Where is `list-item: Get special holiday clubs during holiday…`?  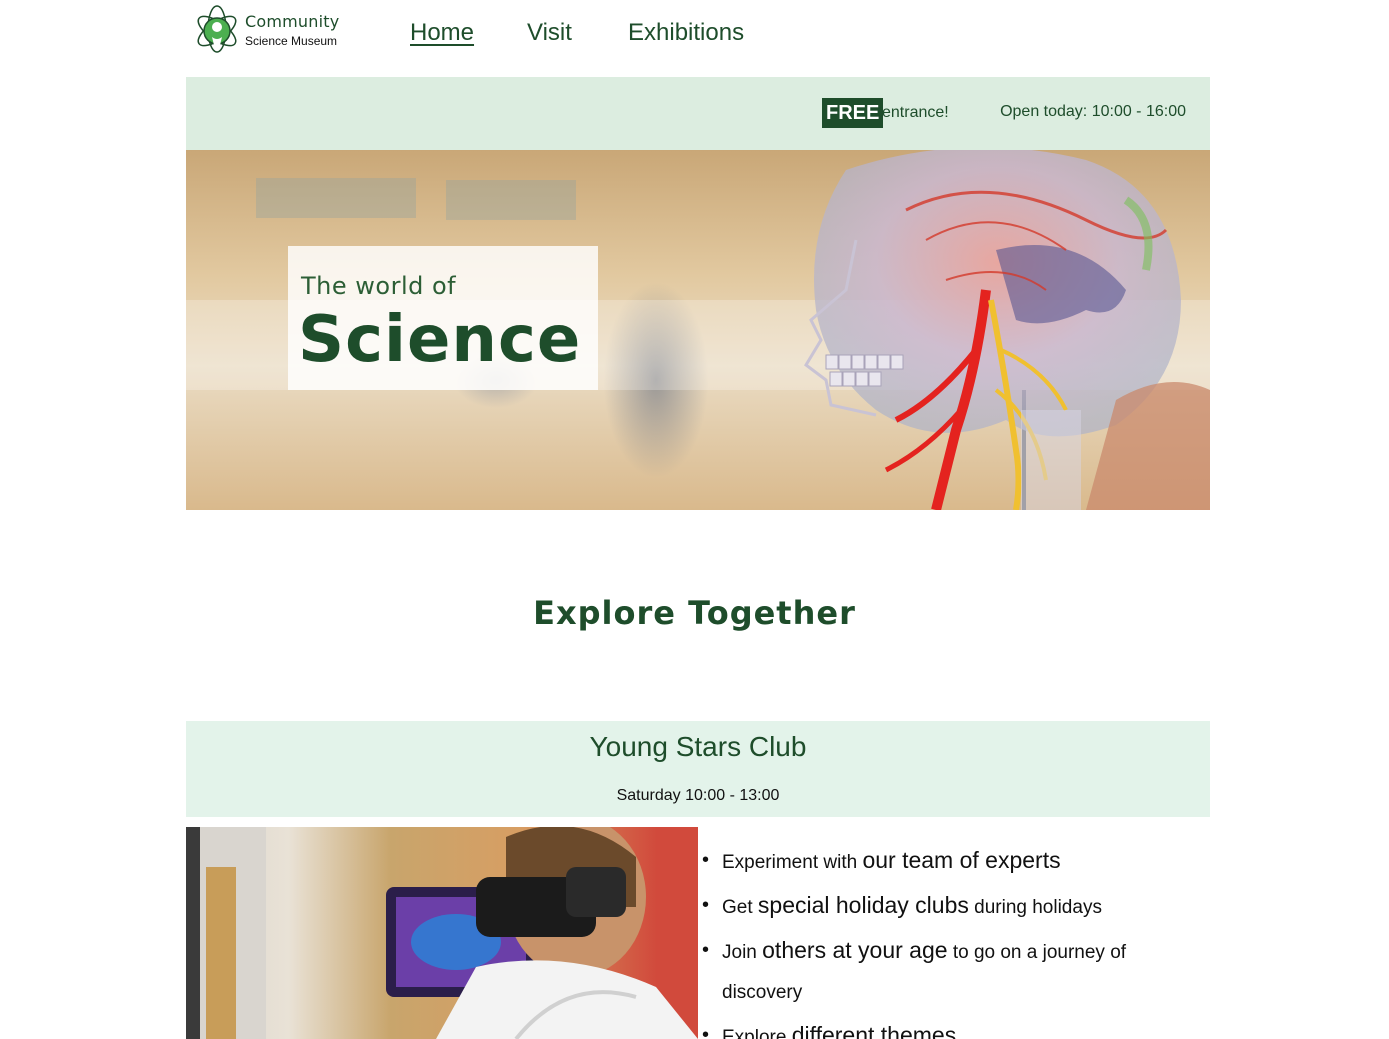 list-item: Get special holiday clubs during holiday… is located at coordinates (950, 906).